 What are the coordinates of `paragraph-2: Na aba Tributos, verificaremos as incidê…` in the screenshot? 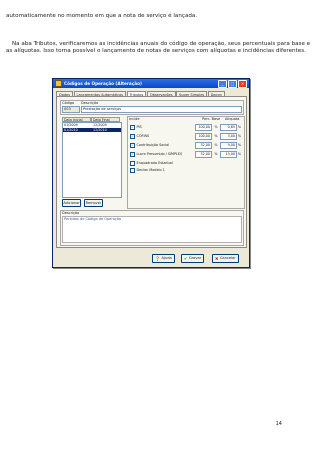 It's located at (158, 48).